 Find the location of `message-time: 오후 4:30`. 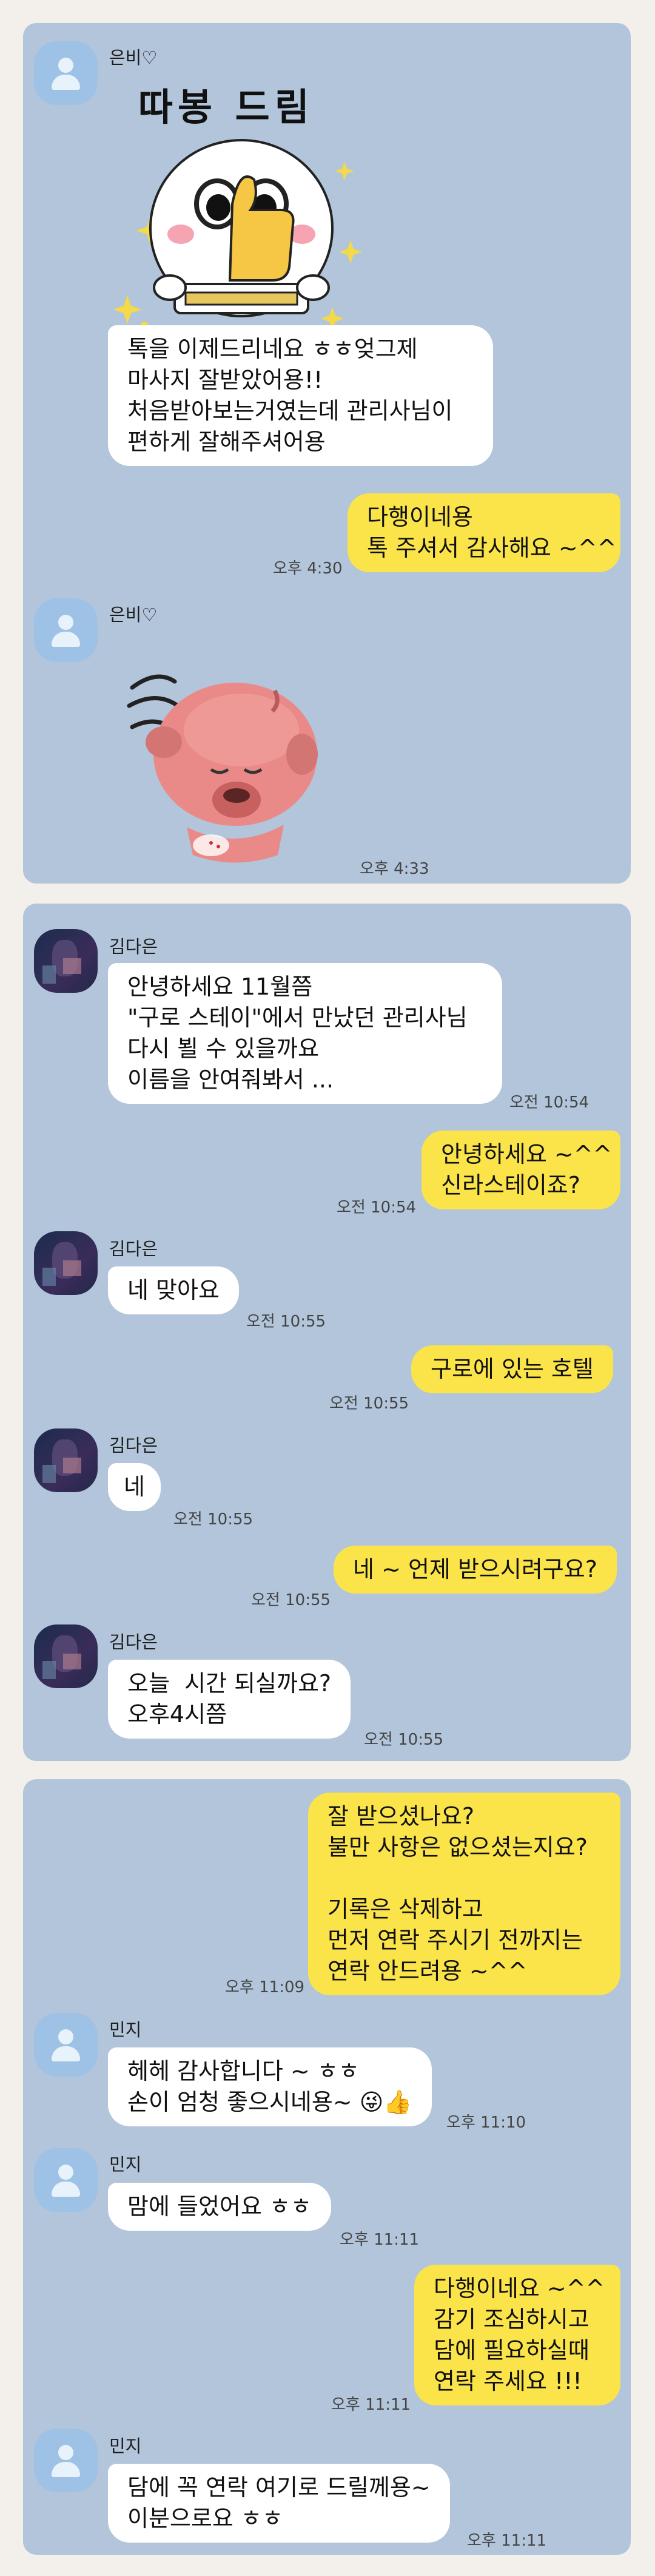

message-time: 오후 4:30 is located at coordinates (308, 568).